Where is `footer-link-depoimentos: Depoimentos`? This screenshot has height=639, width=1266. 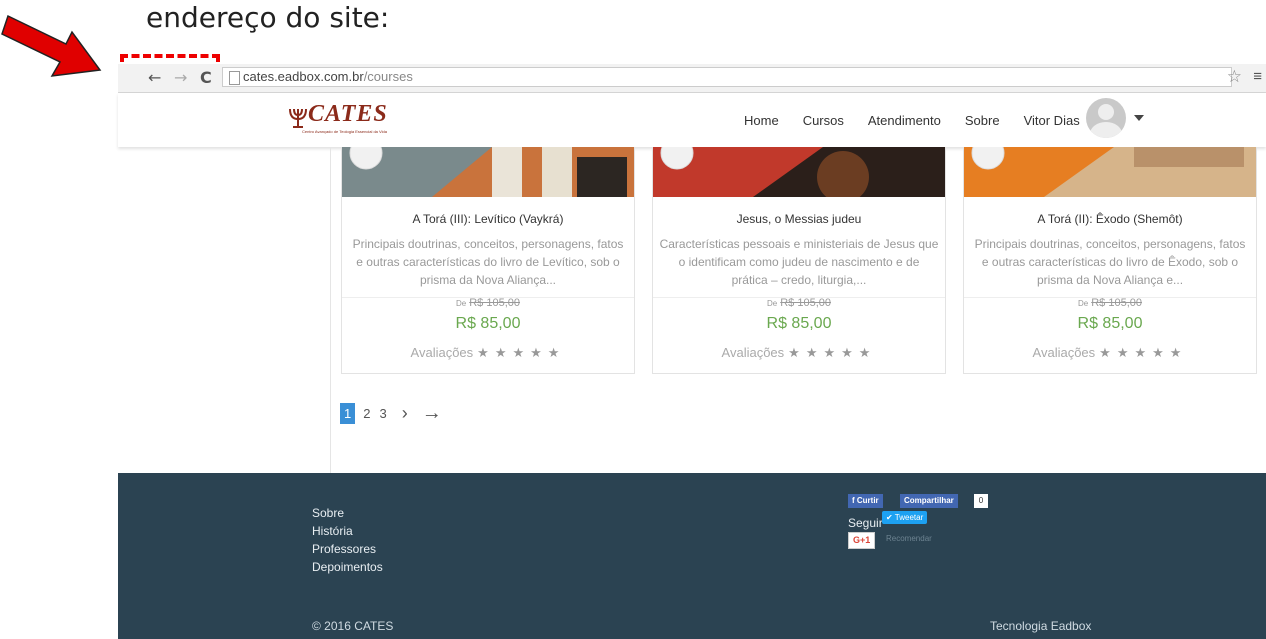
footer-link-depoimentos: Depoimentos is located at coordinates (347, 567).